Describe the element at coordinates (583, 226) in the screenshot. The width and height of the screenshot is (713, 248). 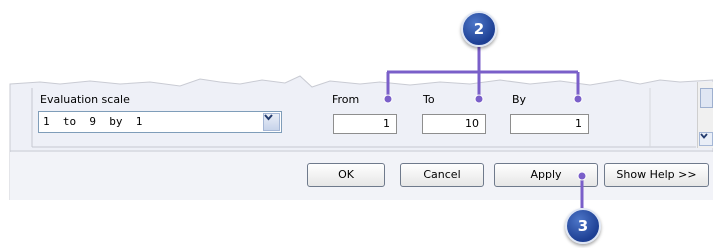
I see `callout-3-badge: 3` at that location.